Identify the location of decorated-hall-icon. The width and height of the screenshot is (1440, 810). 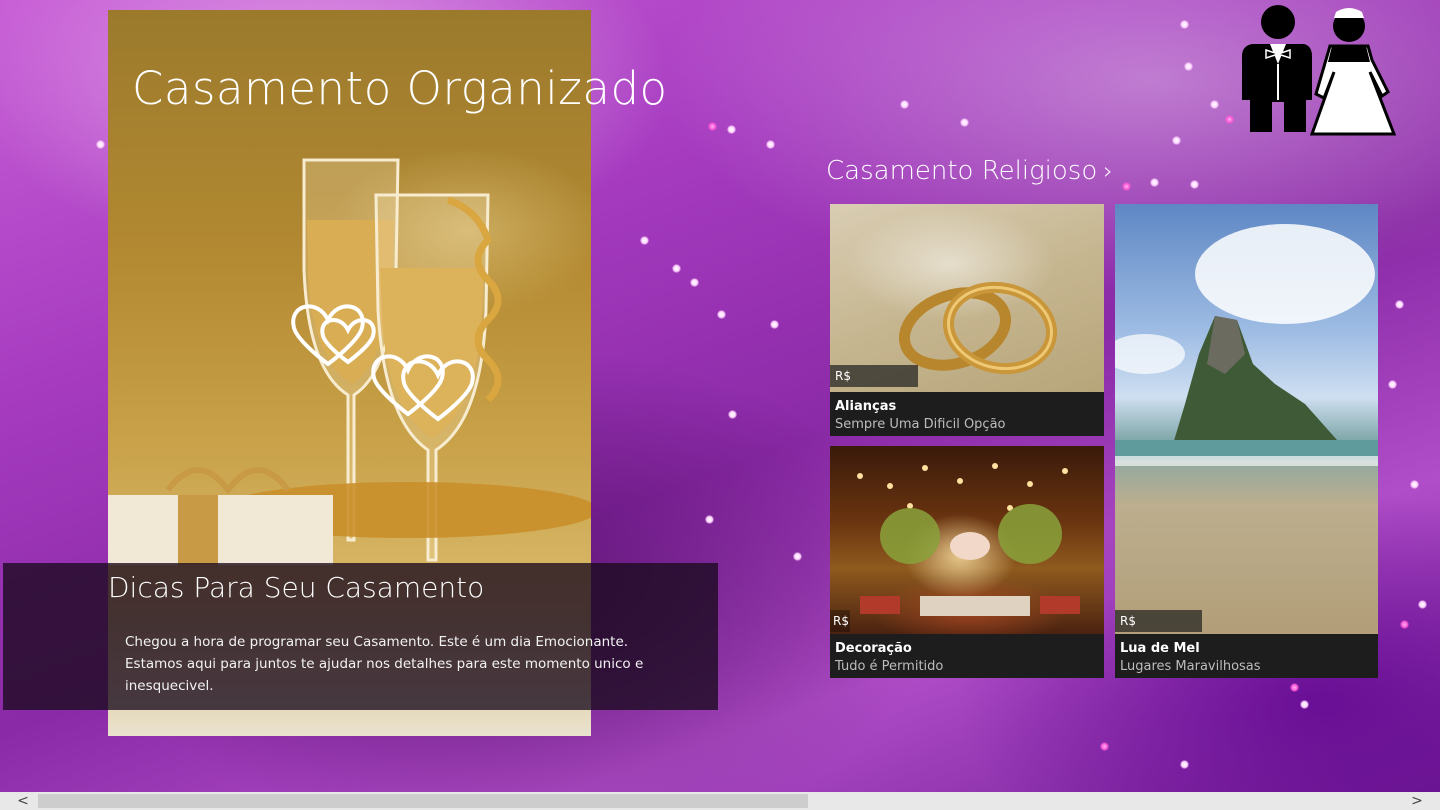
(968, 539).